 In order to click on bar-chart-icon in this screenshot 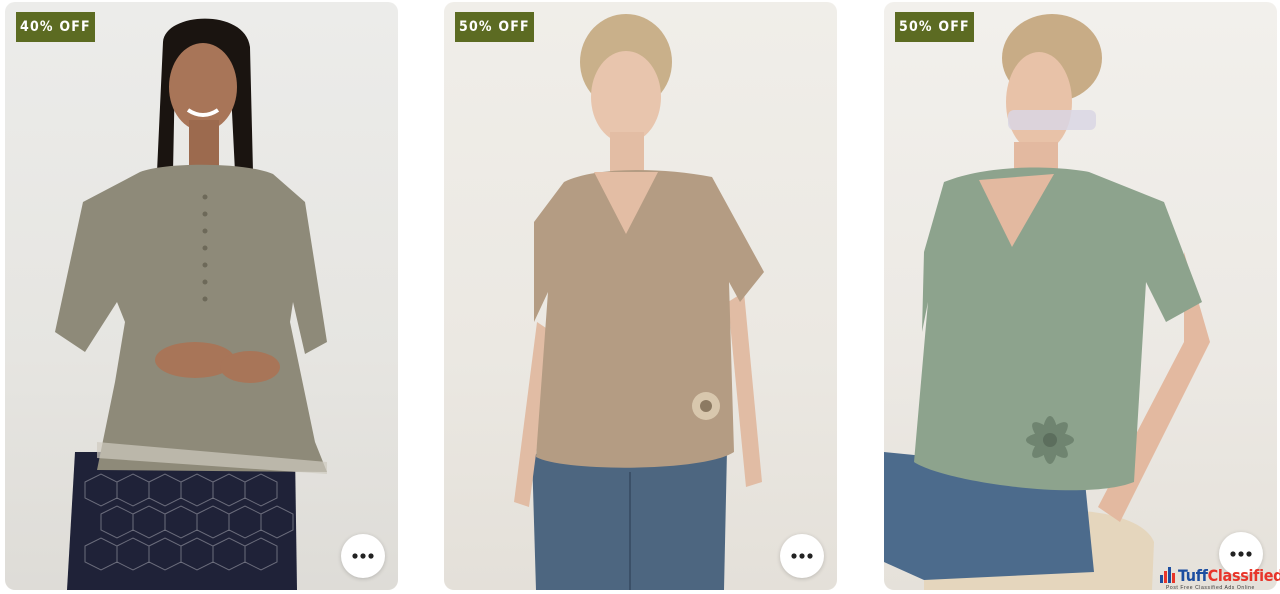, I will do `click(1167, 575)`.